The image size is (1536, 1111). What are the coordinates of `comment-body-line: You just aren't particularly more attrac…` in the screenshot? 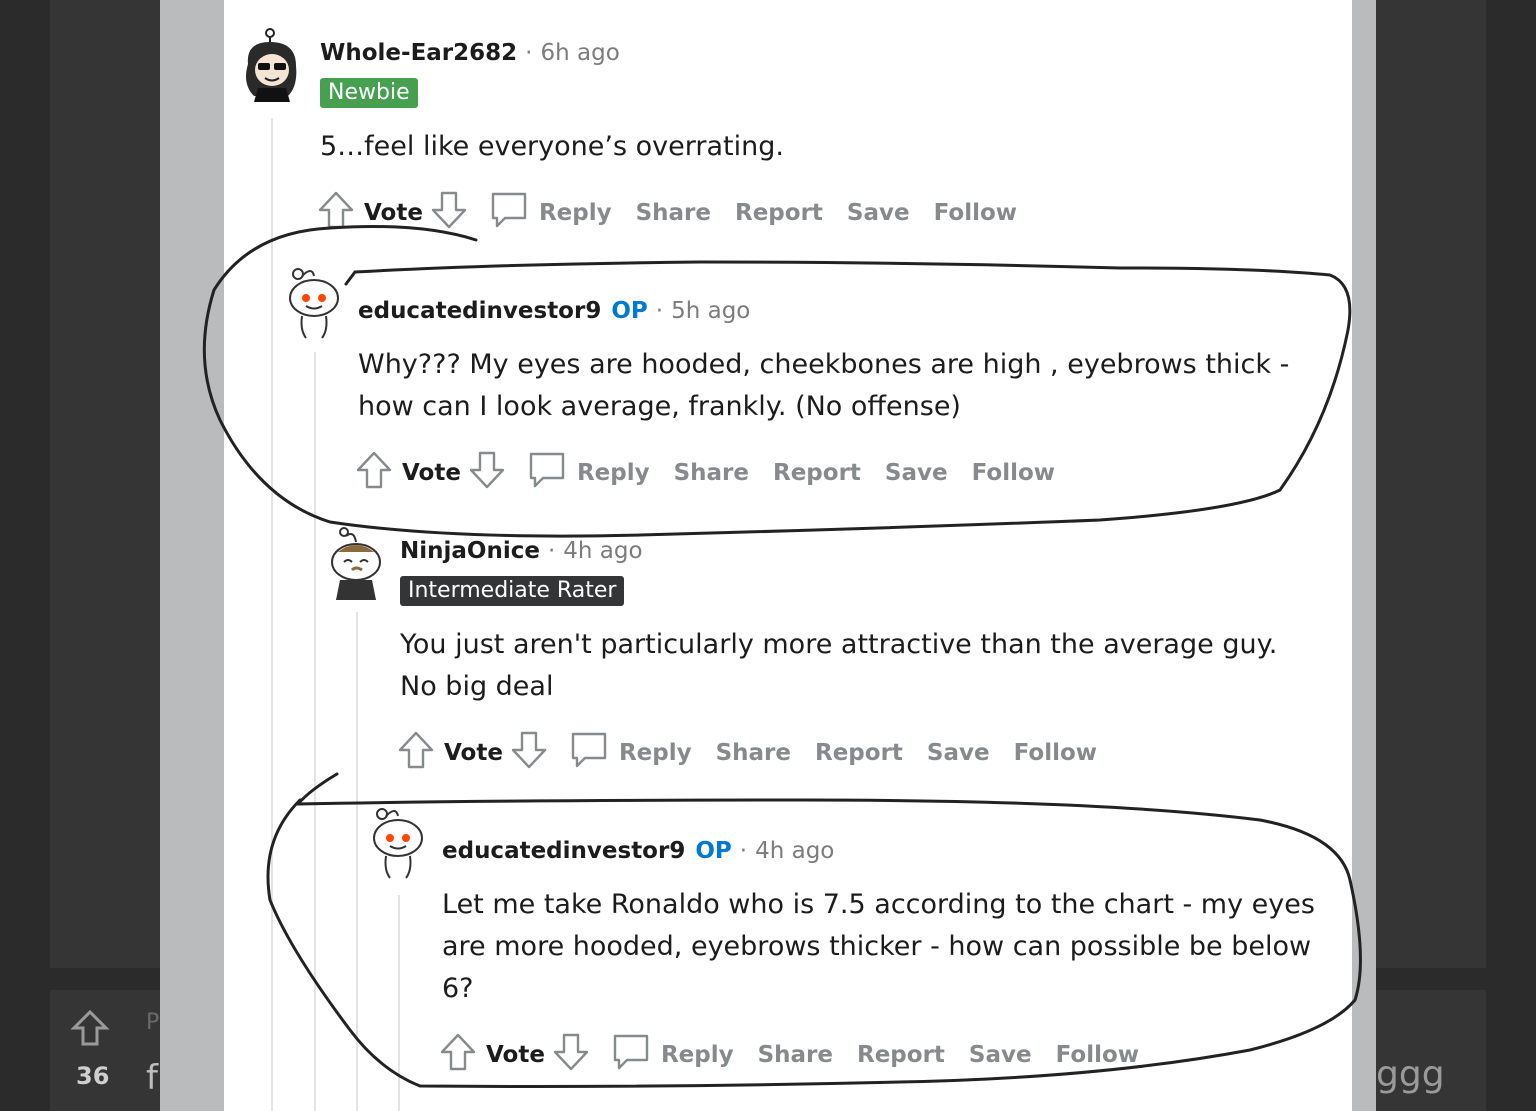 It's located at (839, 644).